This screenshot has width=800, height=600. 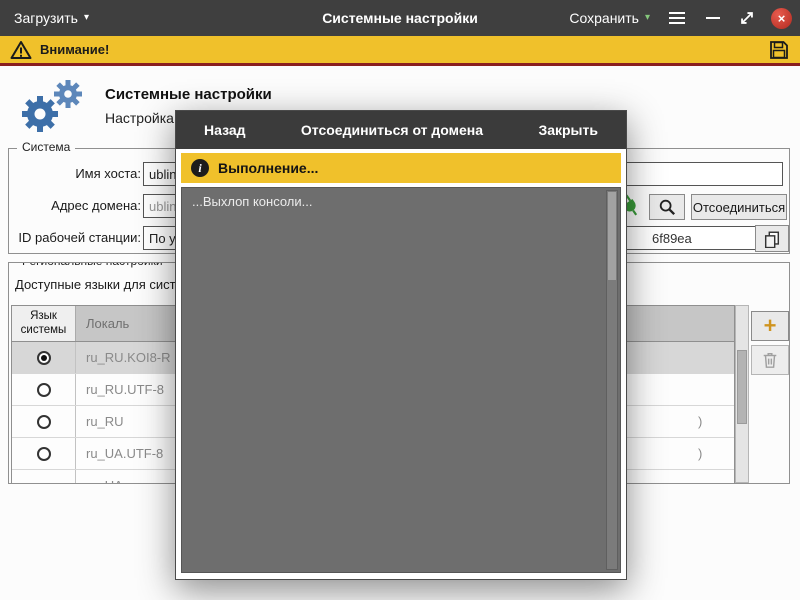 What do you see at coordinates (200, 168) in the screenshot?
I see `info-icon: i` at bounding box center [200, 168].